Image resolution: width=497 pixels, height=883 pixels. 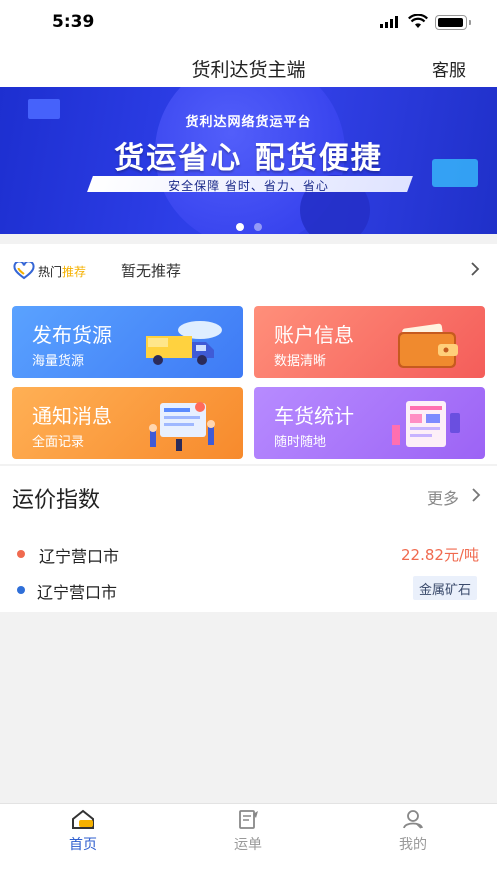 What do you see at coordinates (74, 272) in the screenshot?
I see `hot-label-accent: 推荐` at bounding box center [74, 272].